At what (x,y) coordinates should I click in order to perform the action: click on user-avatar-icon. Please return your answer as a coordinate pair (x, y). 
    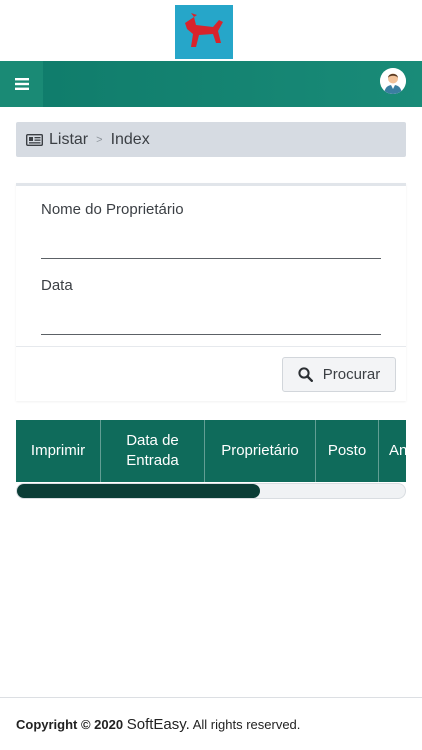
    Looking at the image, I should click on (393, 81).